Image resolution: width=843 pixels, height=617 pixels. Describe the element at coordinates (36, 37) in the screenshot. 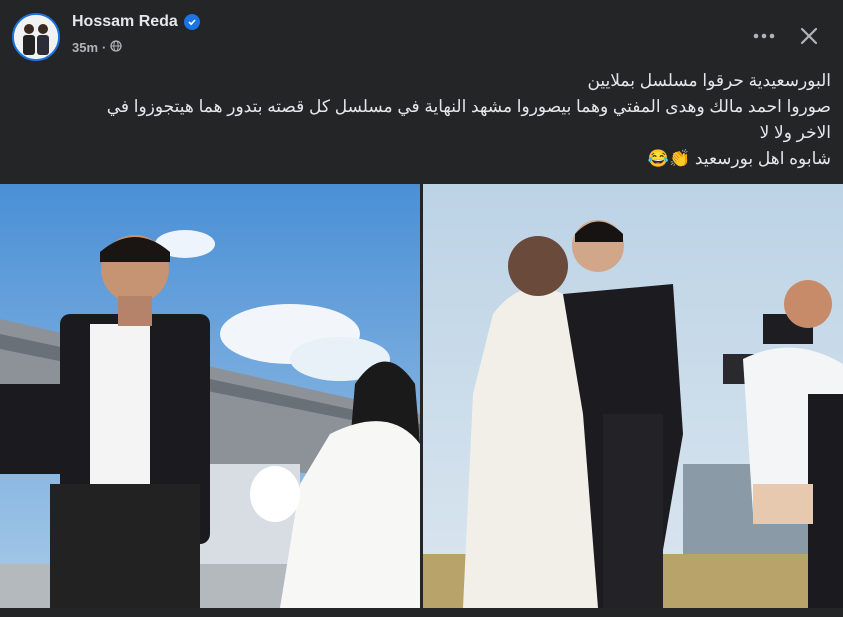

I see `author-avatar` at that location.